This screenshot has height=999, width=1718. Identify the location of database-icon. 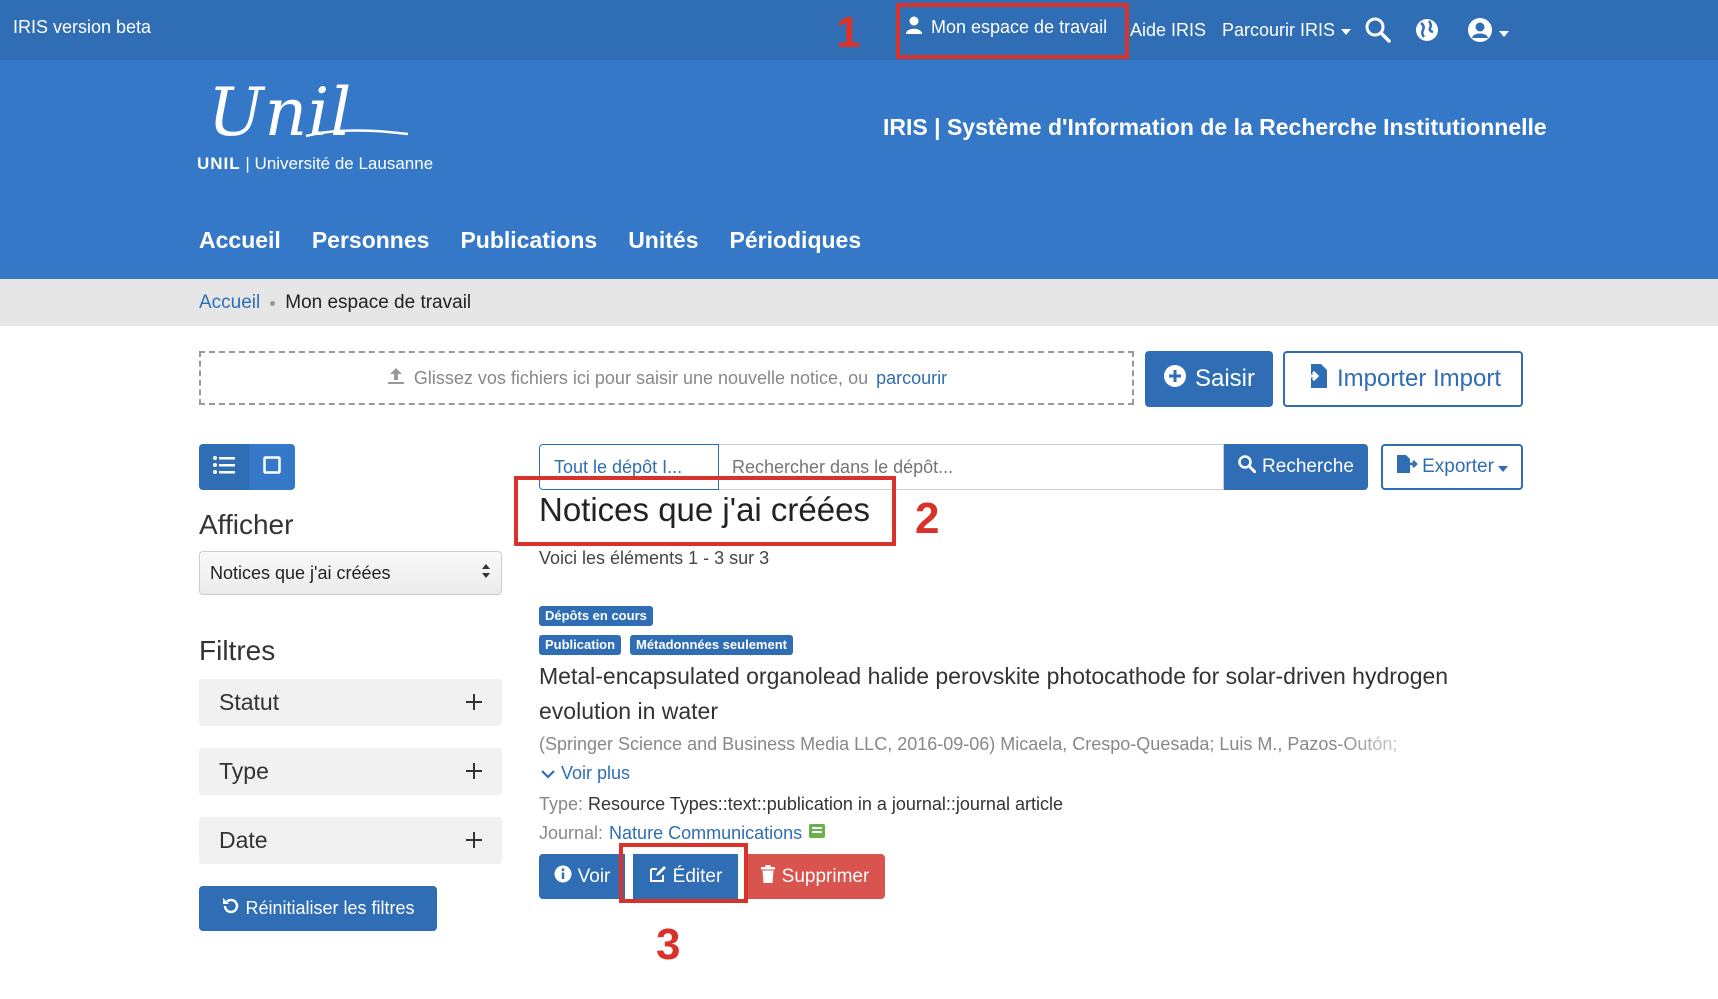
(817, 833).